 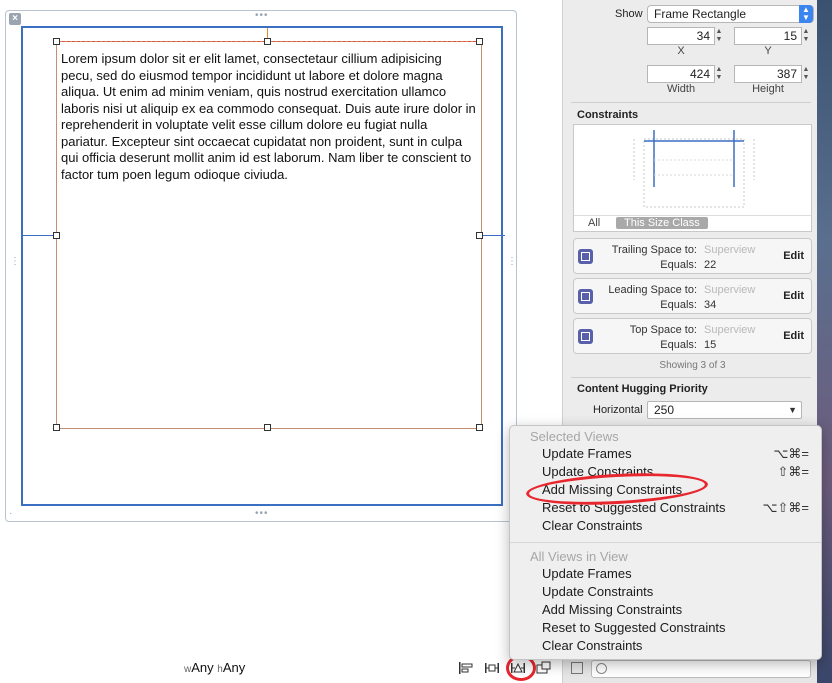 I want to click on resizing-icon, so click(x=543, y=667).